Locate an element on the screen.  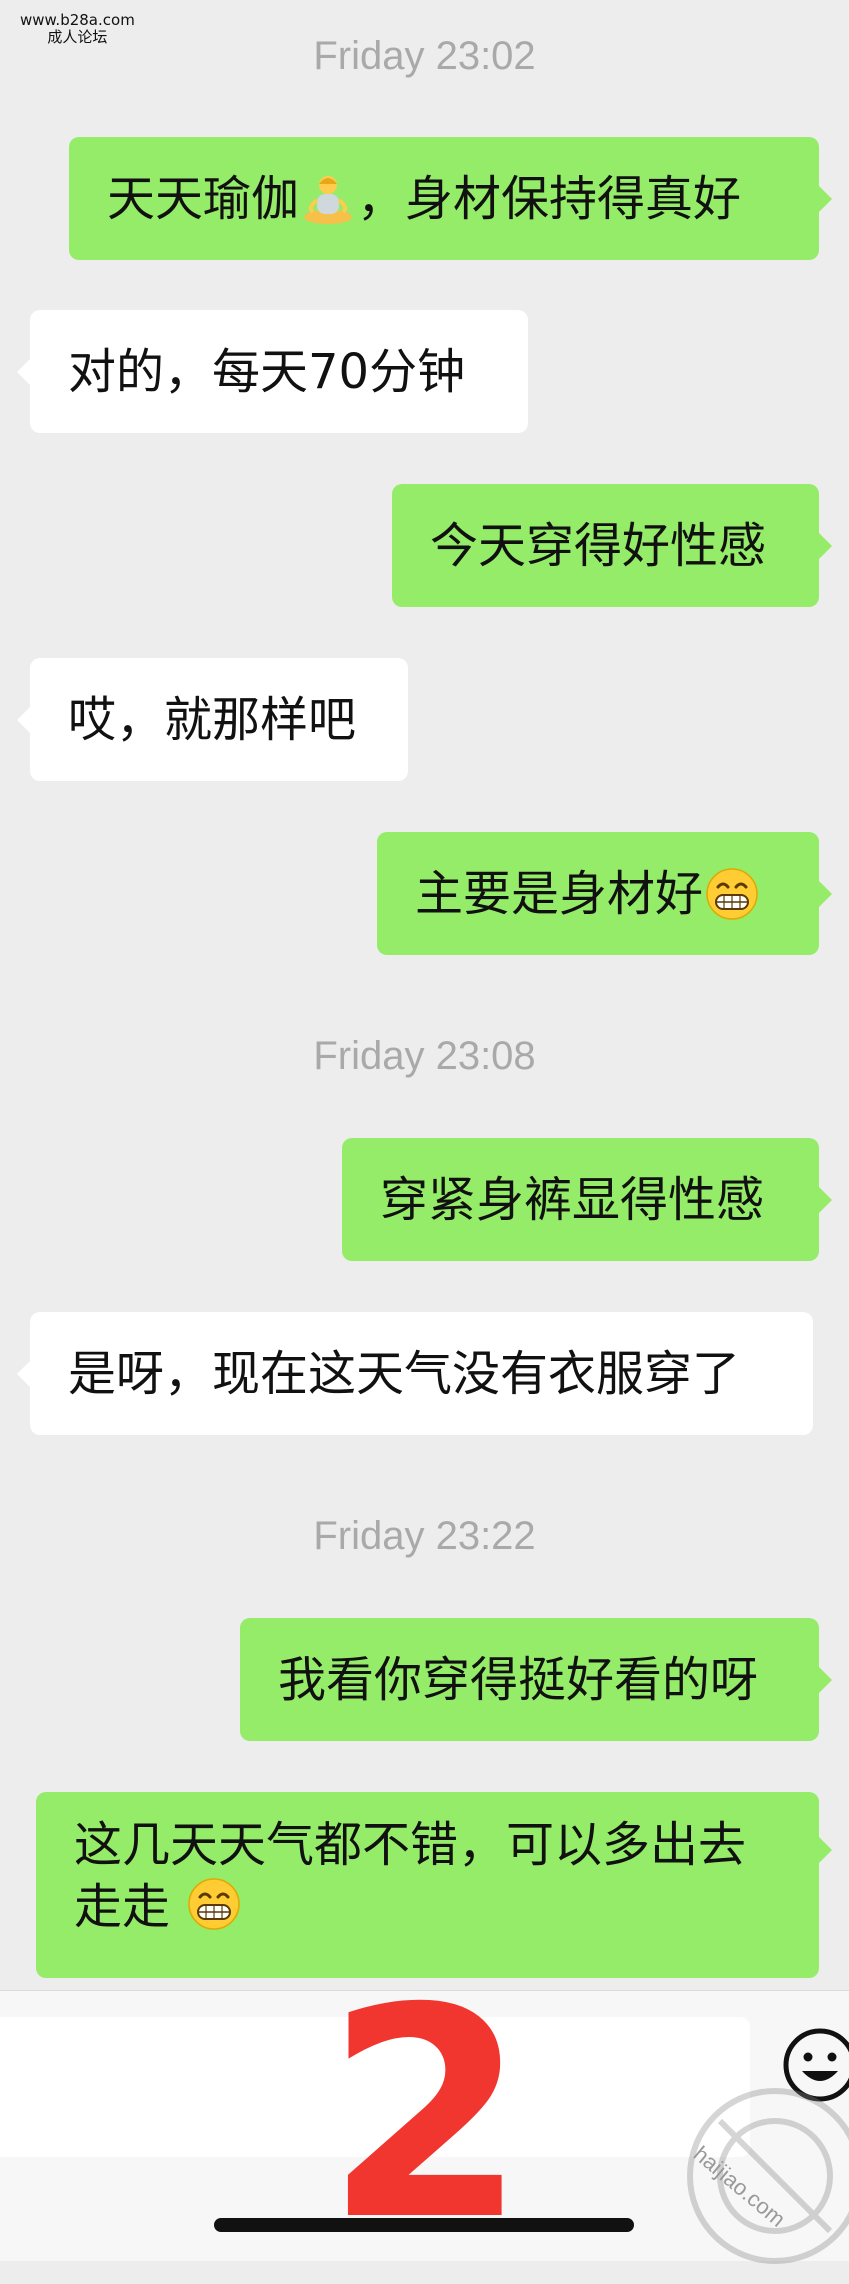
message-text: ，身材保持得真好 is located at coordinates (549, 198).